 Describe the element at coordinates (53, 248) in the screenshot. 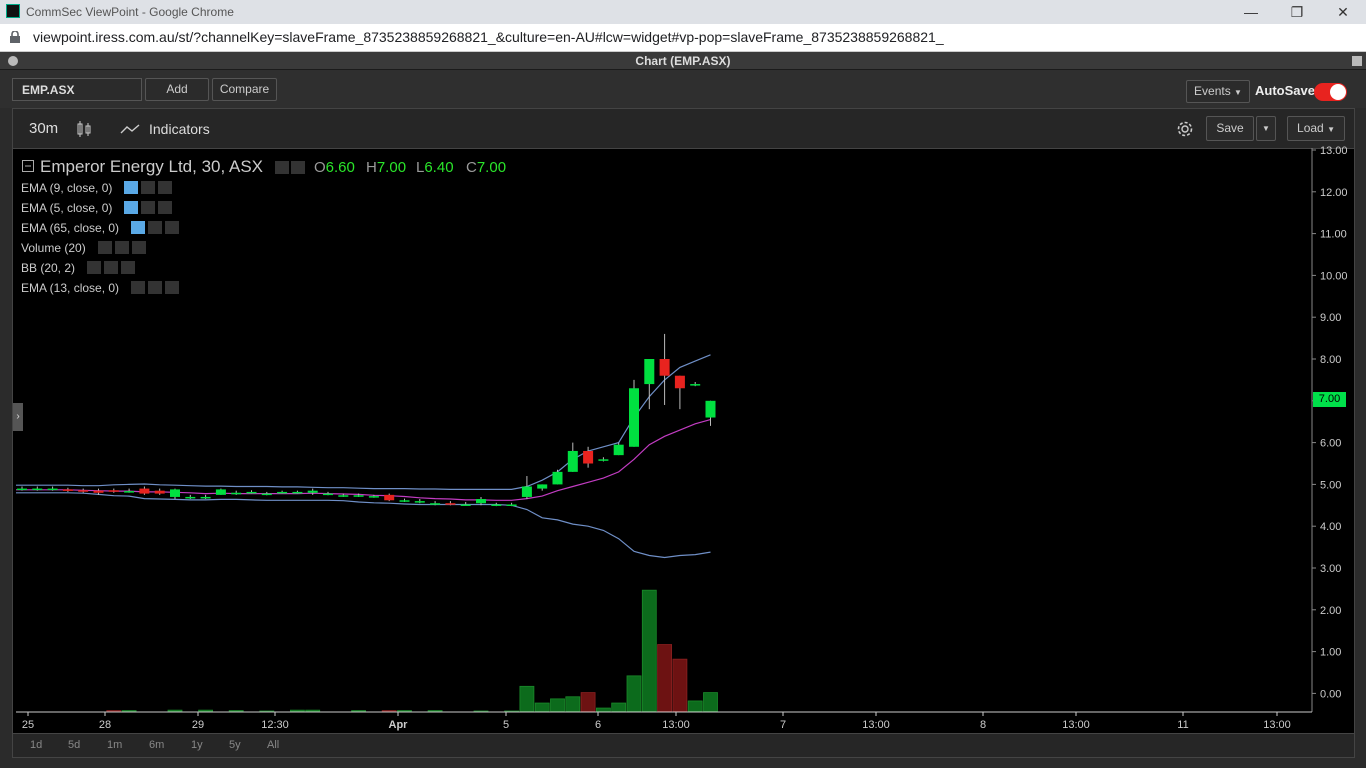

I see `indicator-volume: Volume (20)` at that location.